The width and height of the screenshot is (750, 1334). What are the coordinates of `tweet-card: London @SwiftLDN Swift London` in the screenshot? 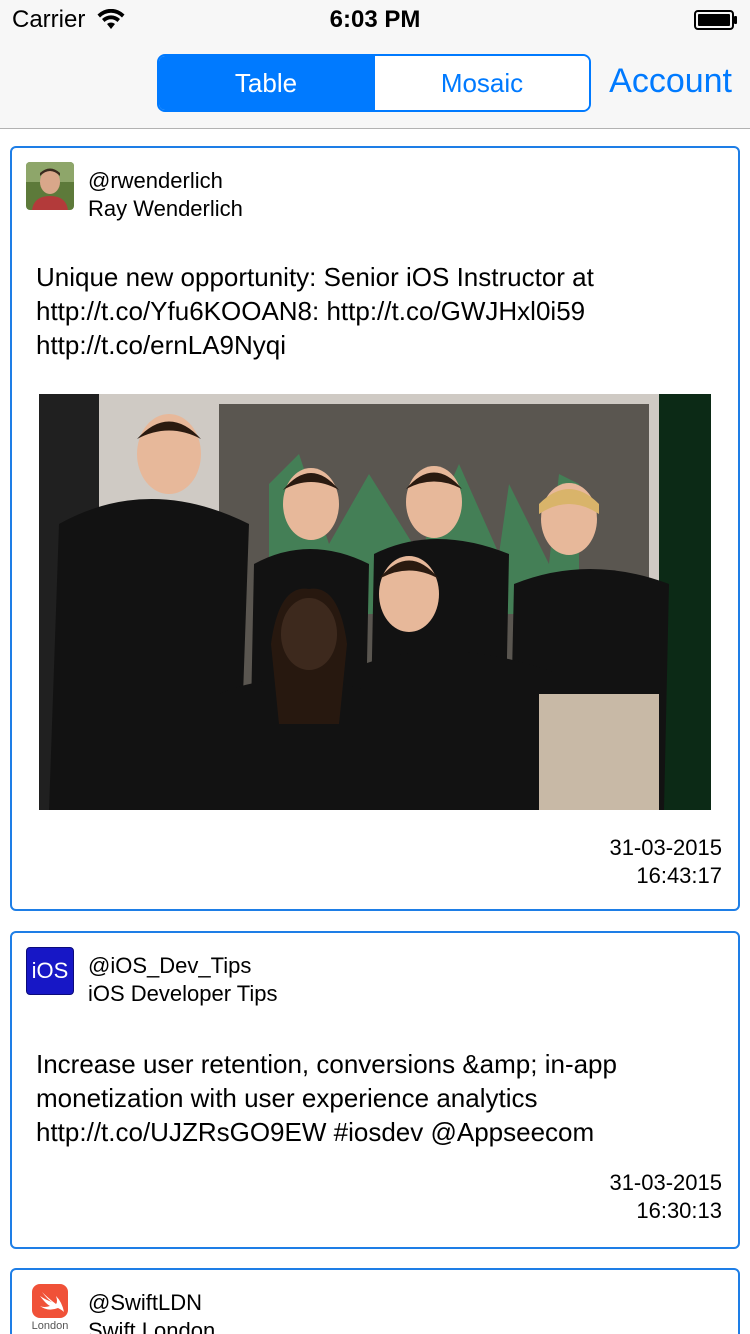 It's located at (375, 1301).